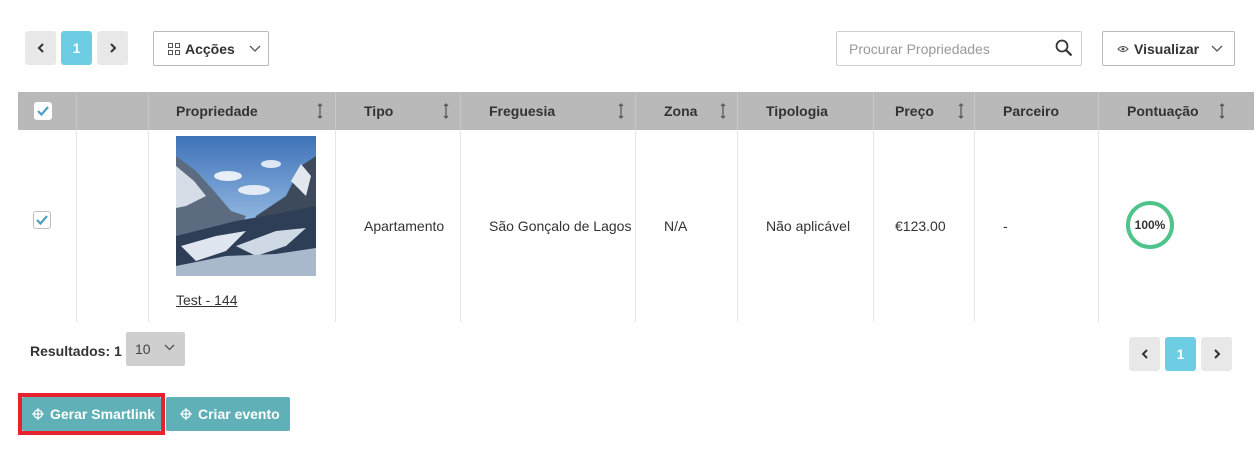  I want to click on create-event-label: Criar evento, so click(239, 414).